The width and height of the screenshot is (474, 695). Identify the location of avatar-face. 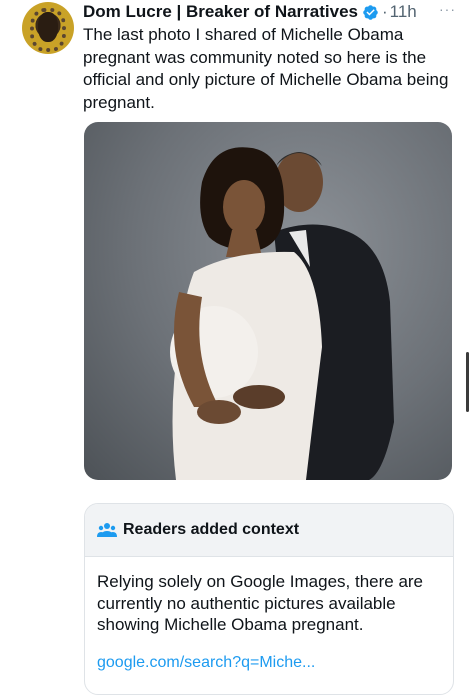
(48, 27).